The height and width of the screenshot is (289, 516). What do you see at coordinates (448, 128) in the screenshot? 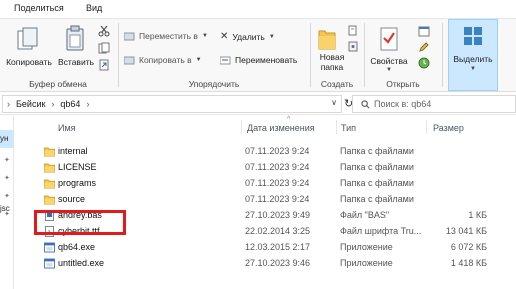
I see `column-header-size: Размер` at bounding box center [448, 128].